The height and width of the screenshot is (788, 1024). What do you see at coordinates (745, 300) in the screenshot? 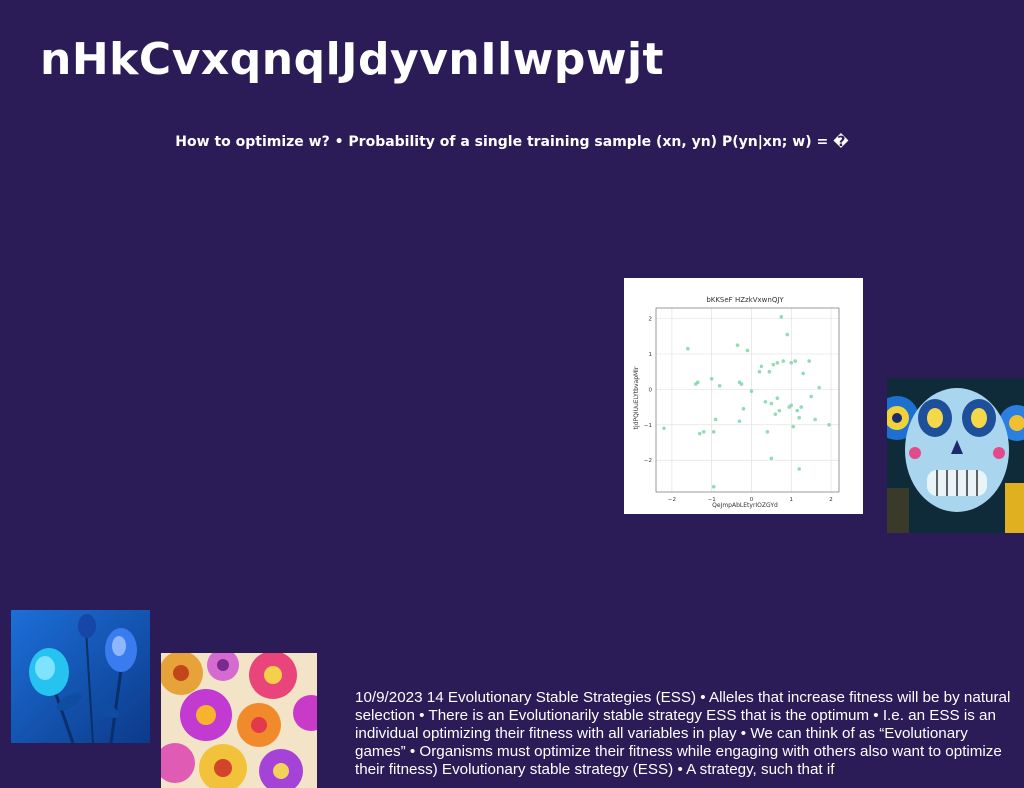
I see `chart-title: bKKSeF HZzkVxwnQJY` at bounding box center [745, 300].